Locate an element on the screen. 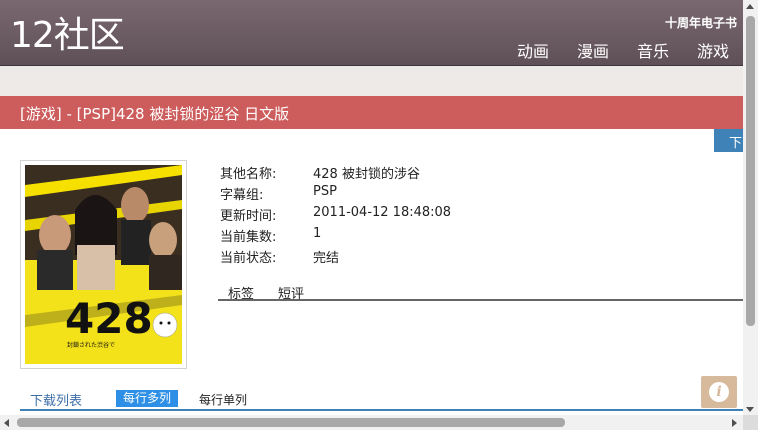 The image size is (758, 430). download-button: 下 is located at coordinates (728, 140).